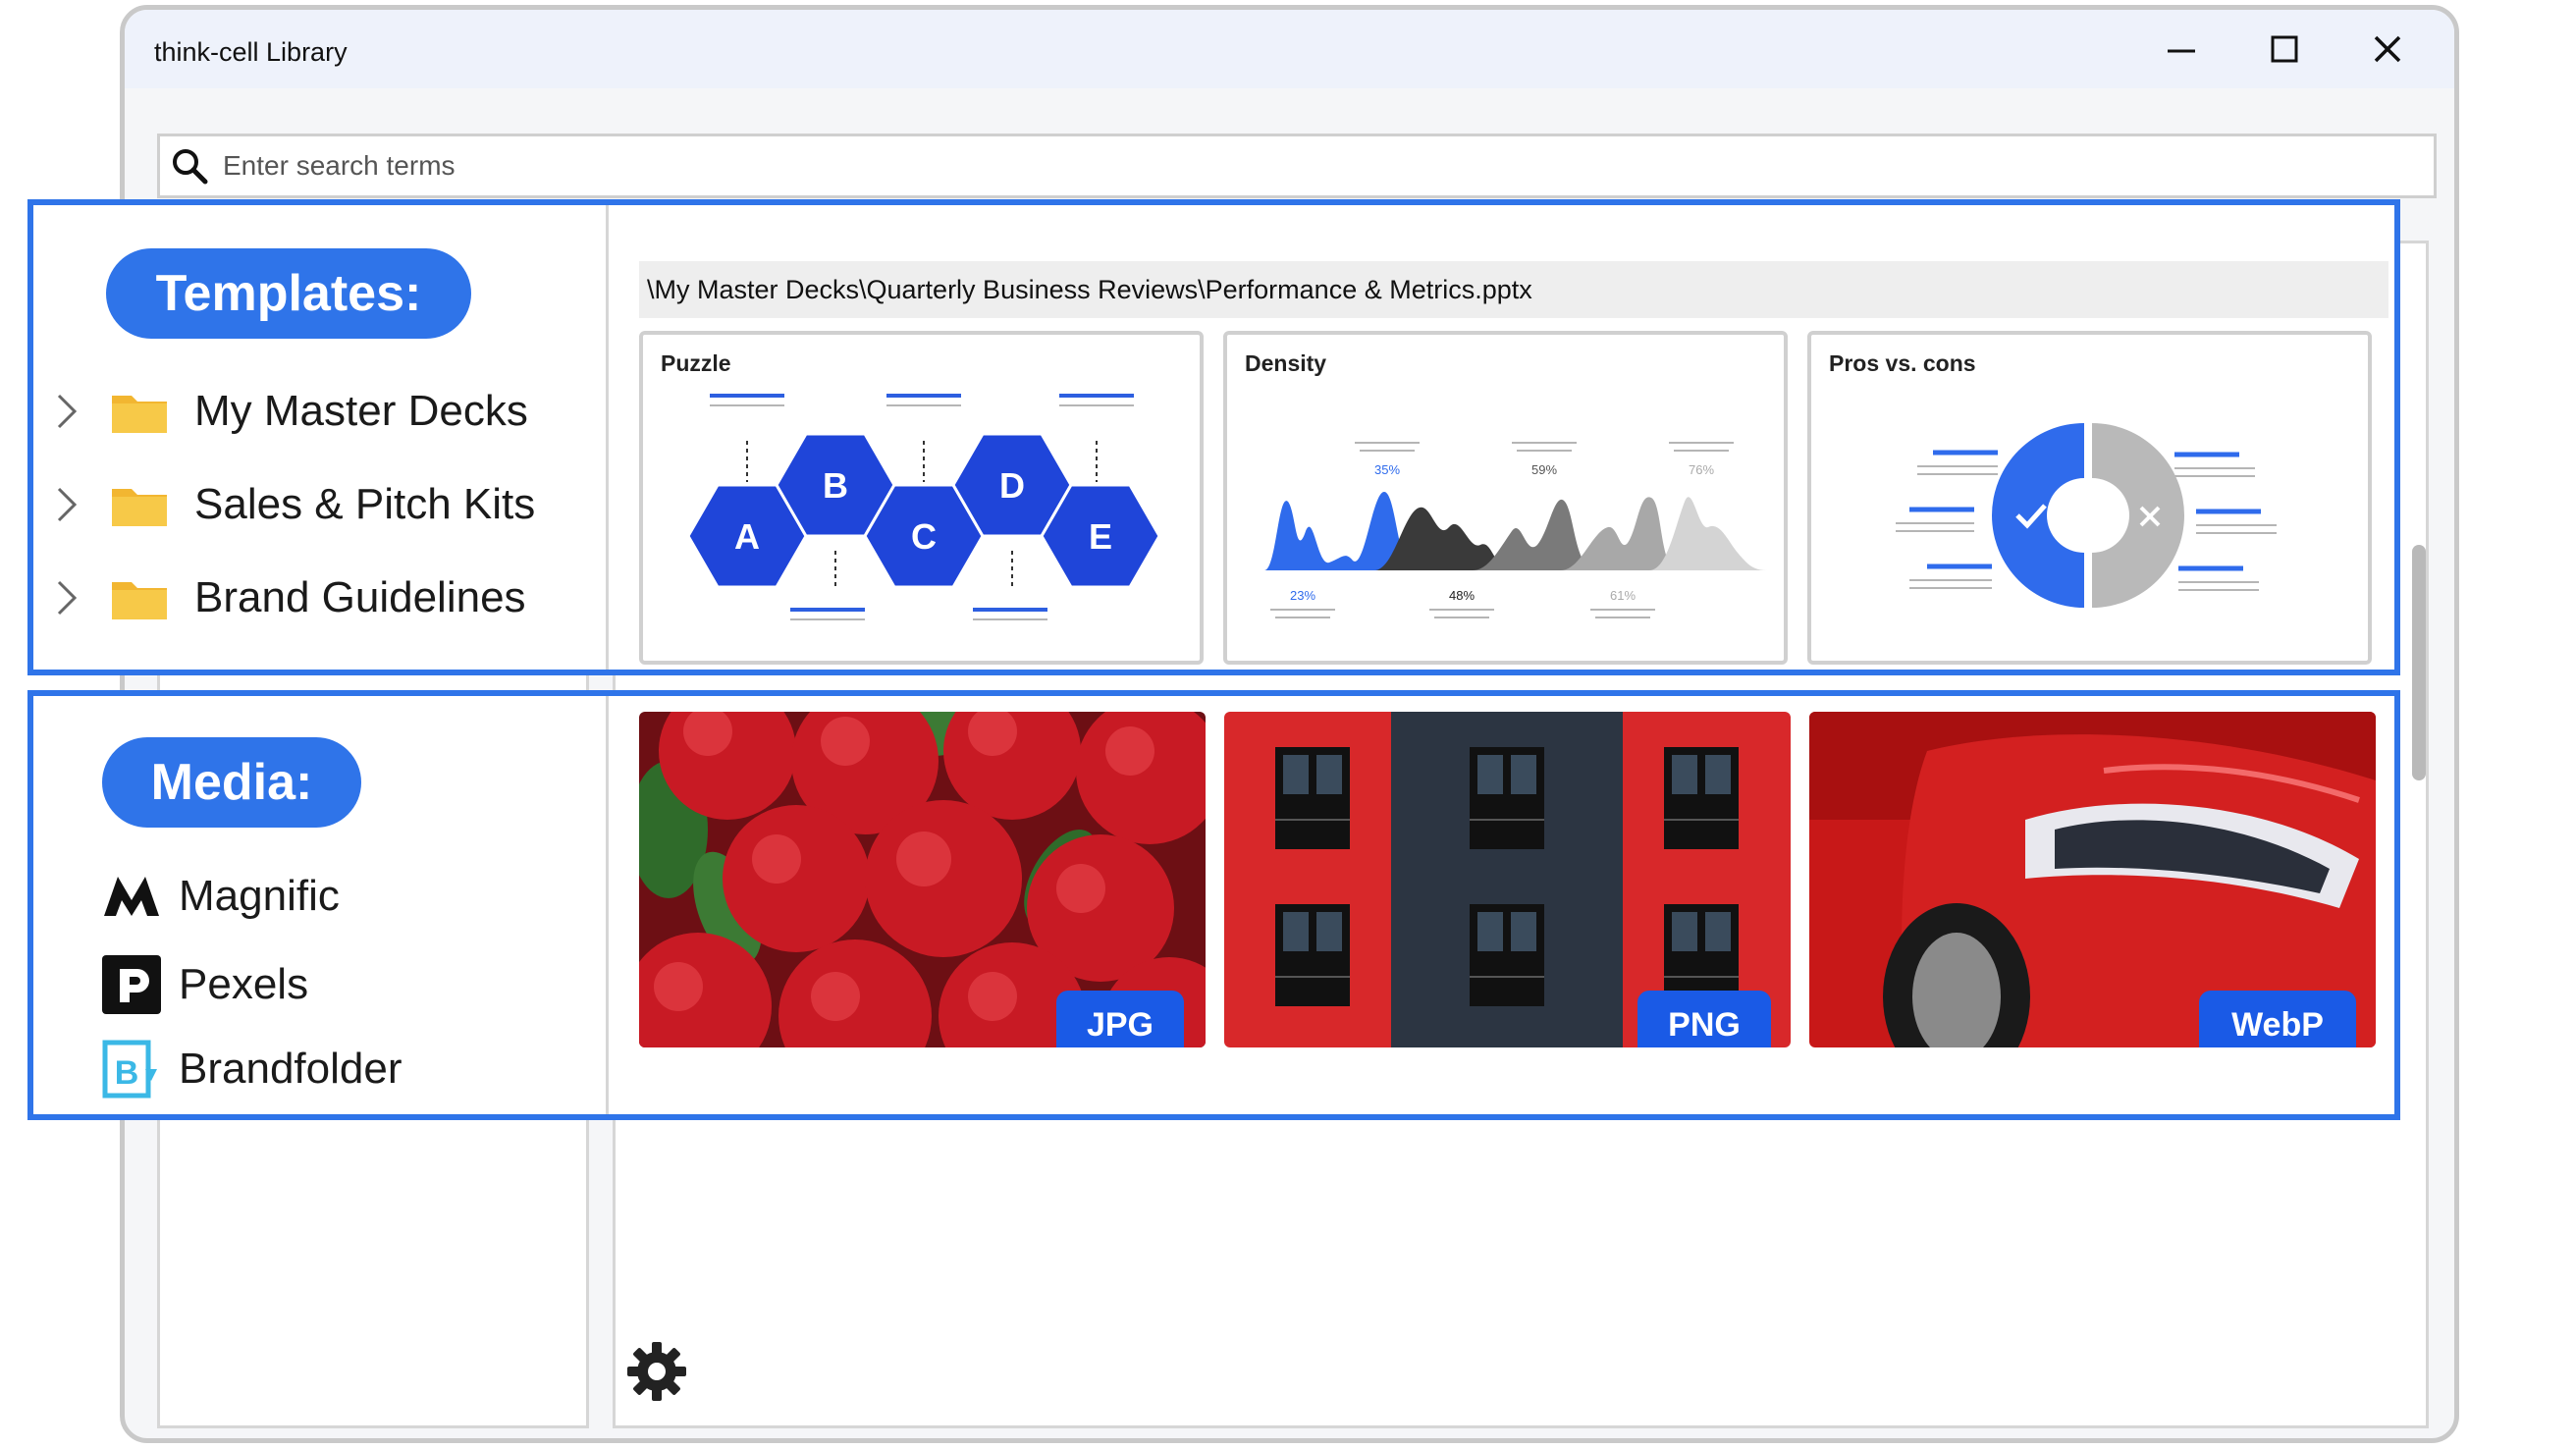 This screenshot has height=1449, width=2576. Describe the element at coordinates (360, 597) in the screenshot. I see `folder-label: Brand Guidelines` at that location.